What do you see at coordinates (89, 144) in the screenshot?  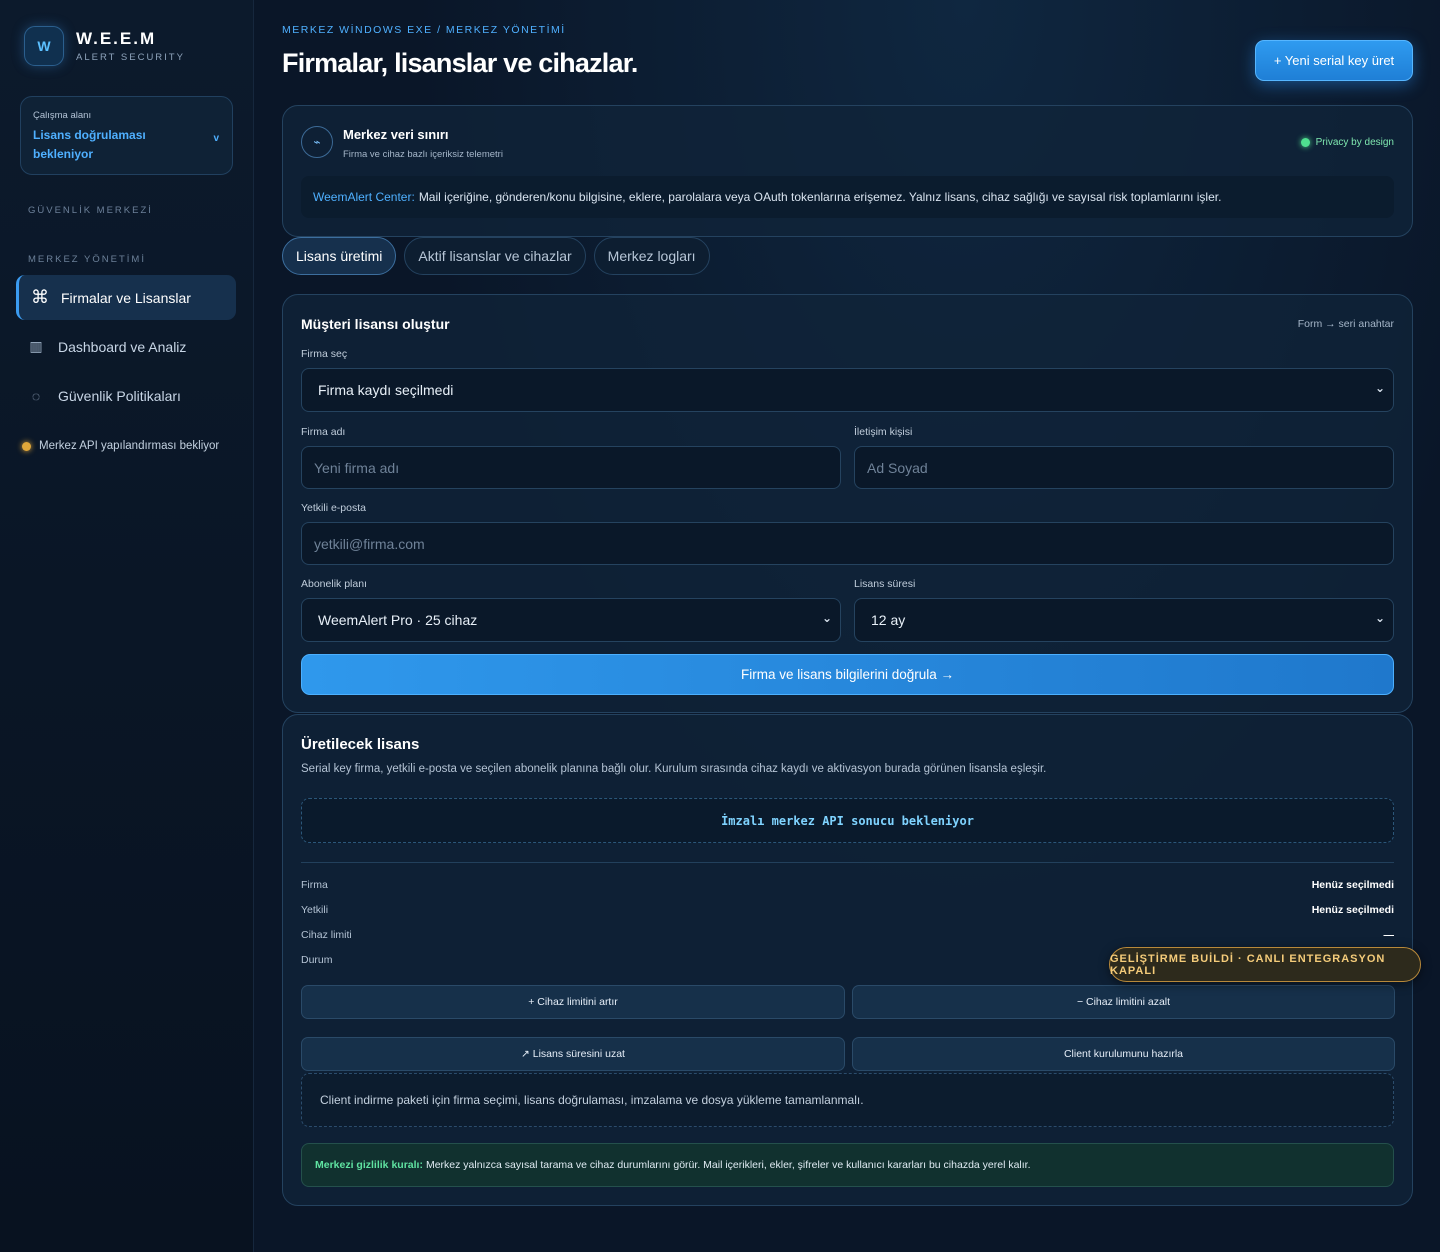 I see `workspace-value: Lisans doğrulaması bekleniyor` at bounding box center [89, 144].